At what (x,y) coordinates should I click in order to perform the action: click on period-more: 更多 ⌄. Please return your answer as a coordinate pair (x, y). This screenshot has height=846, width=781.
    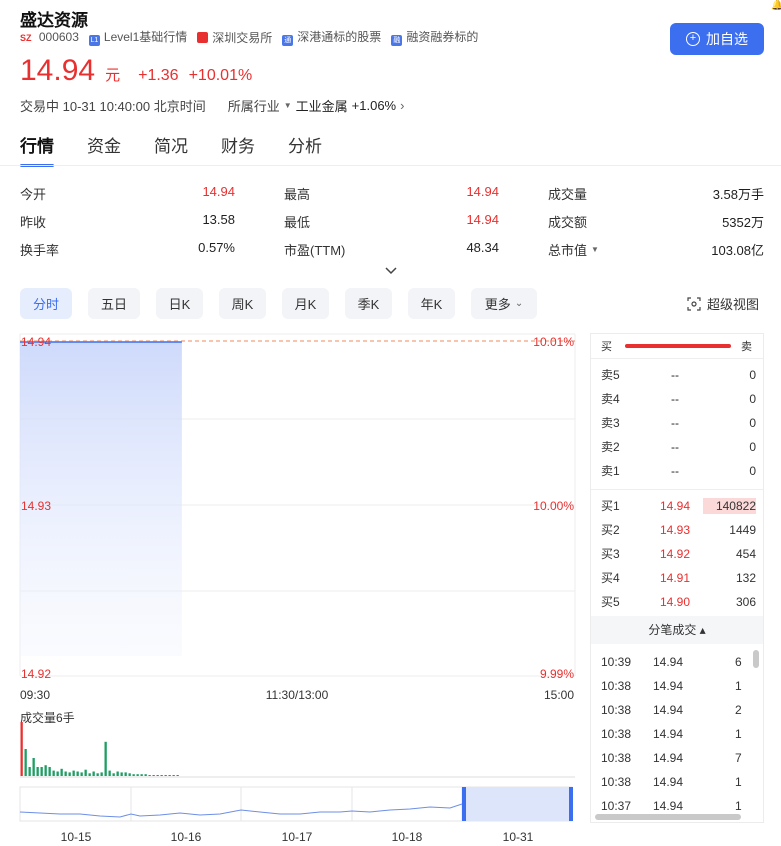
    Looking at the image, I should click on (504, 303).